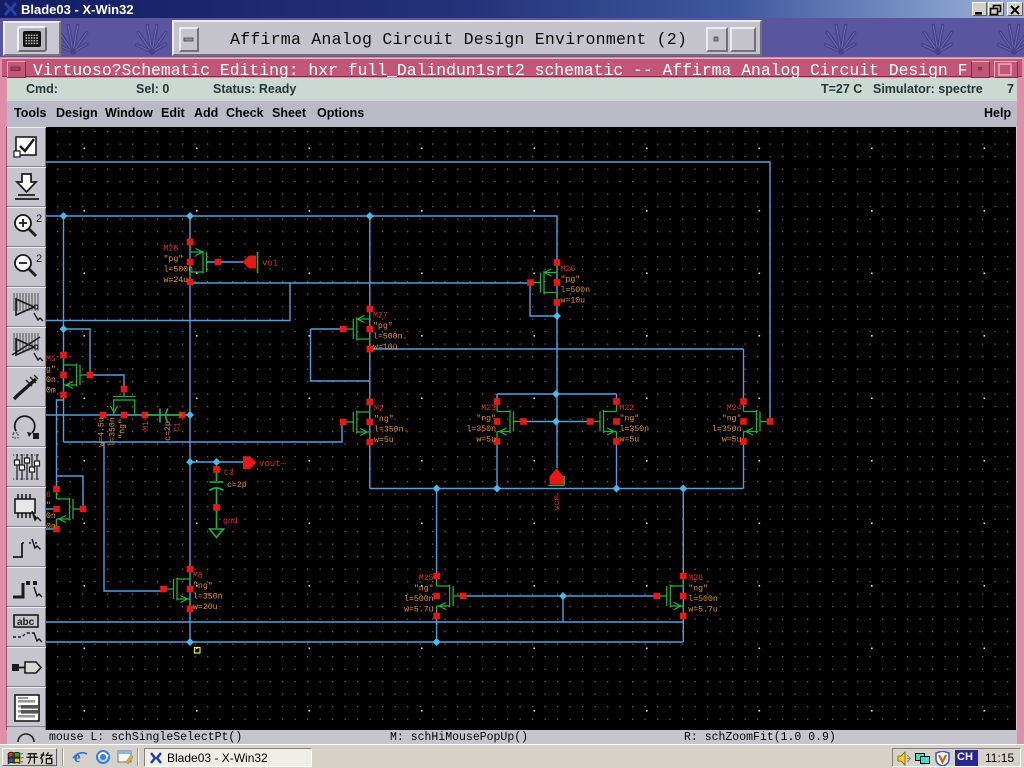 This screenshot has width=1024, height=768. What do you see at coordinates (557, 502) in the screenshot?
I see `svg-text: vcm` at bounding box center [557, 502].